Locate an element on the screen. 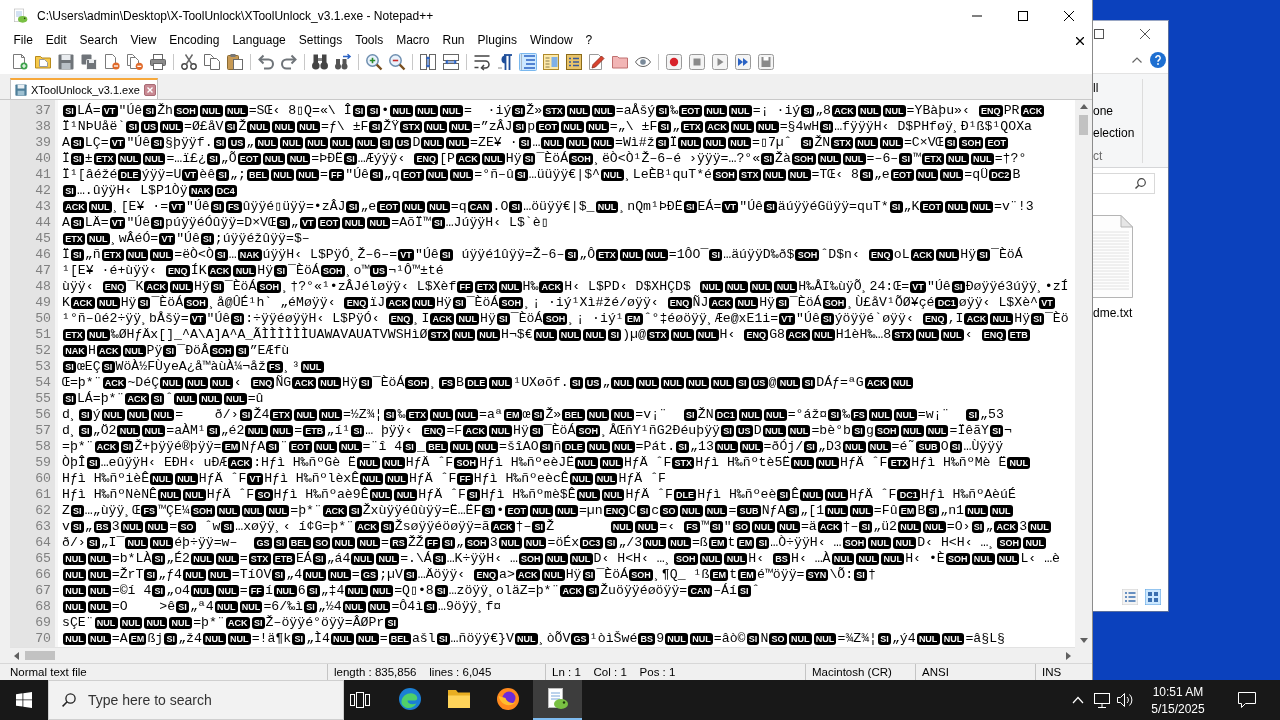 This screenshot has width=1280, height=720. task-view-icon is located at coordinates (360, 700).